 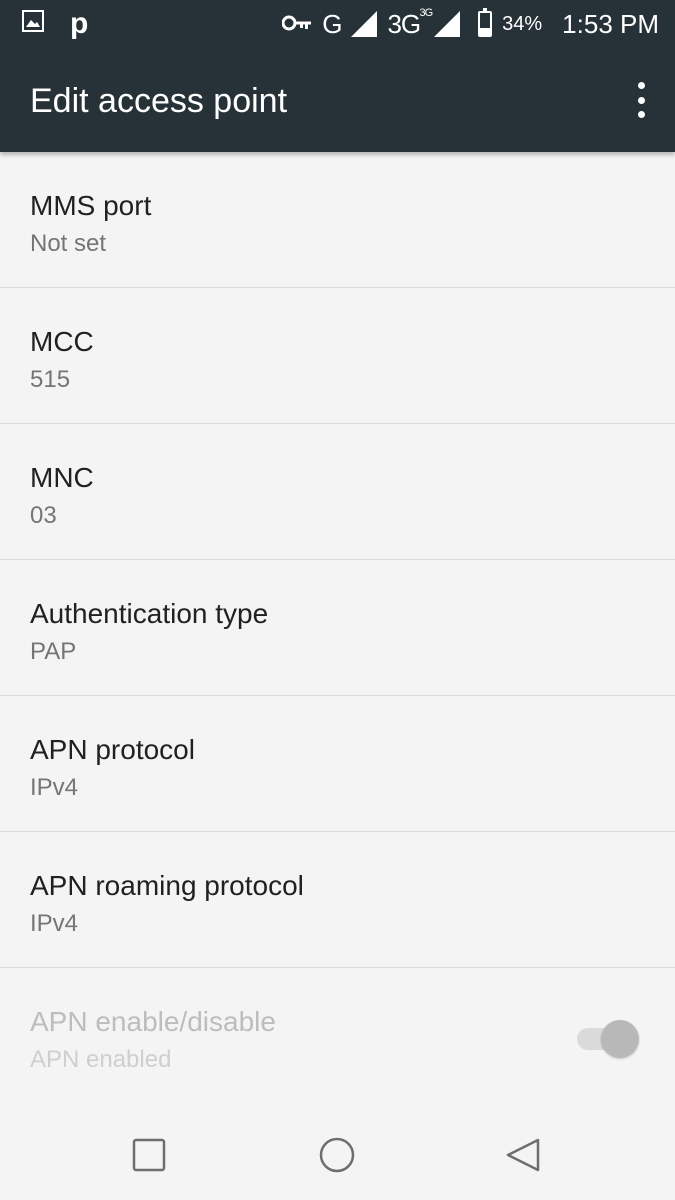 I want to click on p-app-notification-icon: p, so click(x=79, y=23).